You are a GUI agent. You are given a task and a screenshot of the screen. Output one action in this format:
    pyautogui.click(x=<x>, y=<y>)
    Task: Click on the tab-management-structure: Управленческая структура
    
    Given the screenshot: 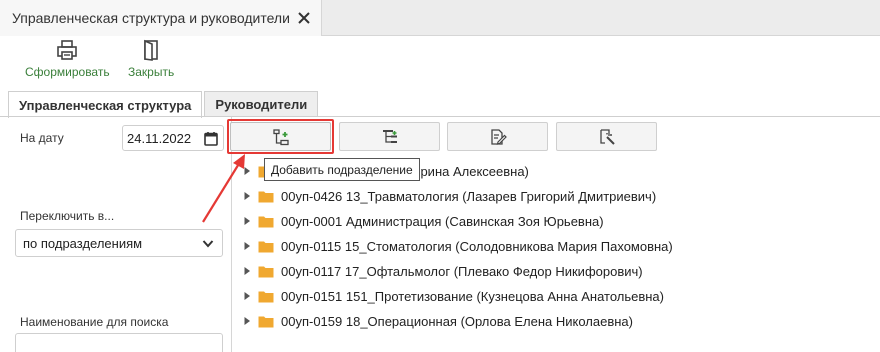 What is the action you would take?
    pyautogui.click(x=105, y=104)
    